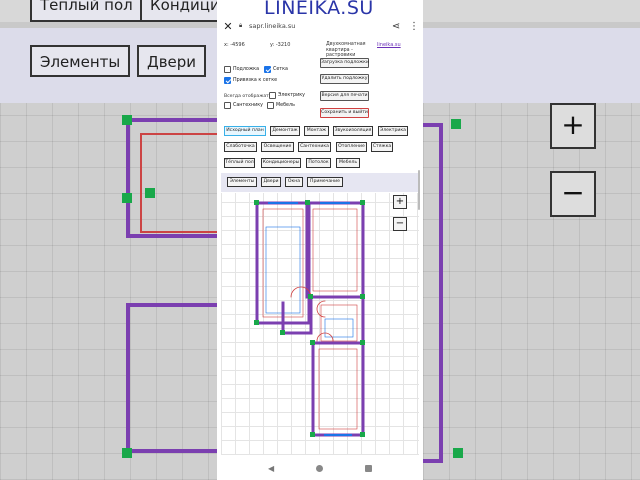 This screenshot has width=640, height=480. Describe the element at coordinates (396, 26) in the screenshot. I see `share-icon: ⋖` at that location.